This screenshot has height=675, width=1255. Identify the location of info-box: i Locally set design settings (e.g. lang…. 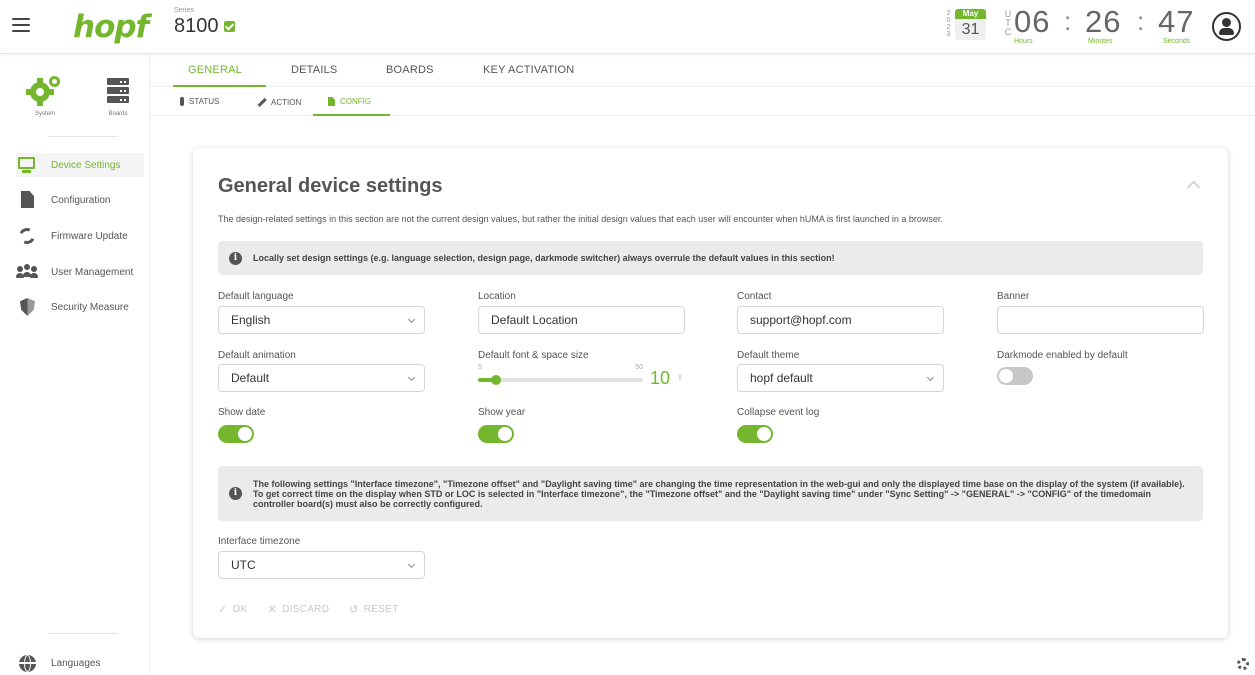
(710, 258).